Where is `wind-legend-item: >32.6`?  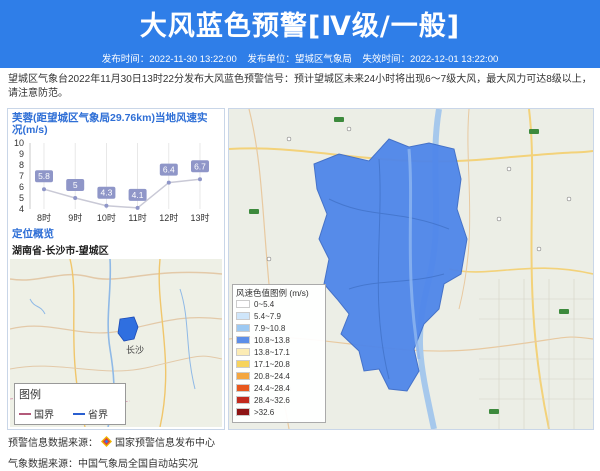
wind-legend-item: >32.6 is located at coordinates (255, 412).